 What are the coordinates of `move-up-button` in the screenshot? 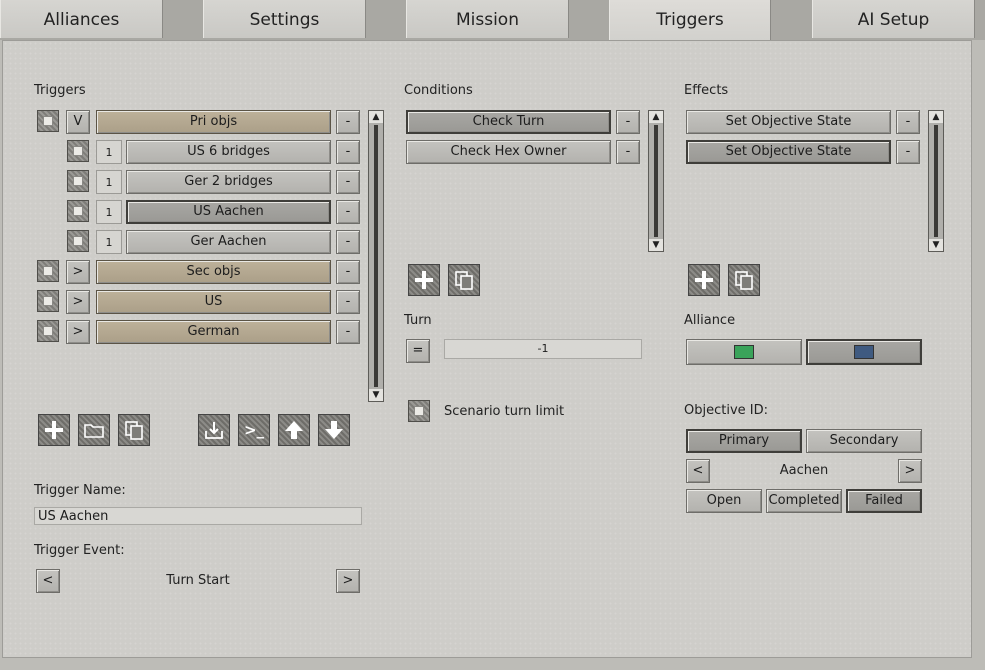 It's located at (294, 430).